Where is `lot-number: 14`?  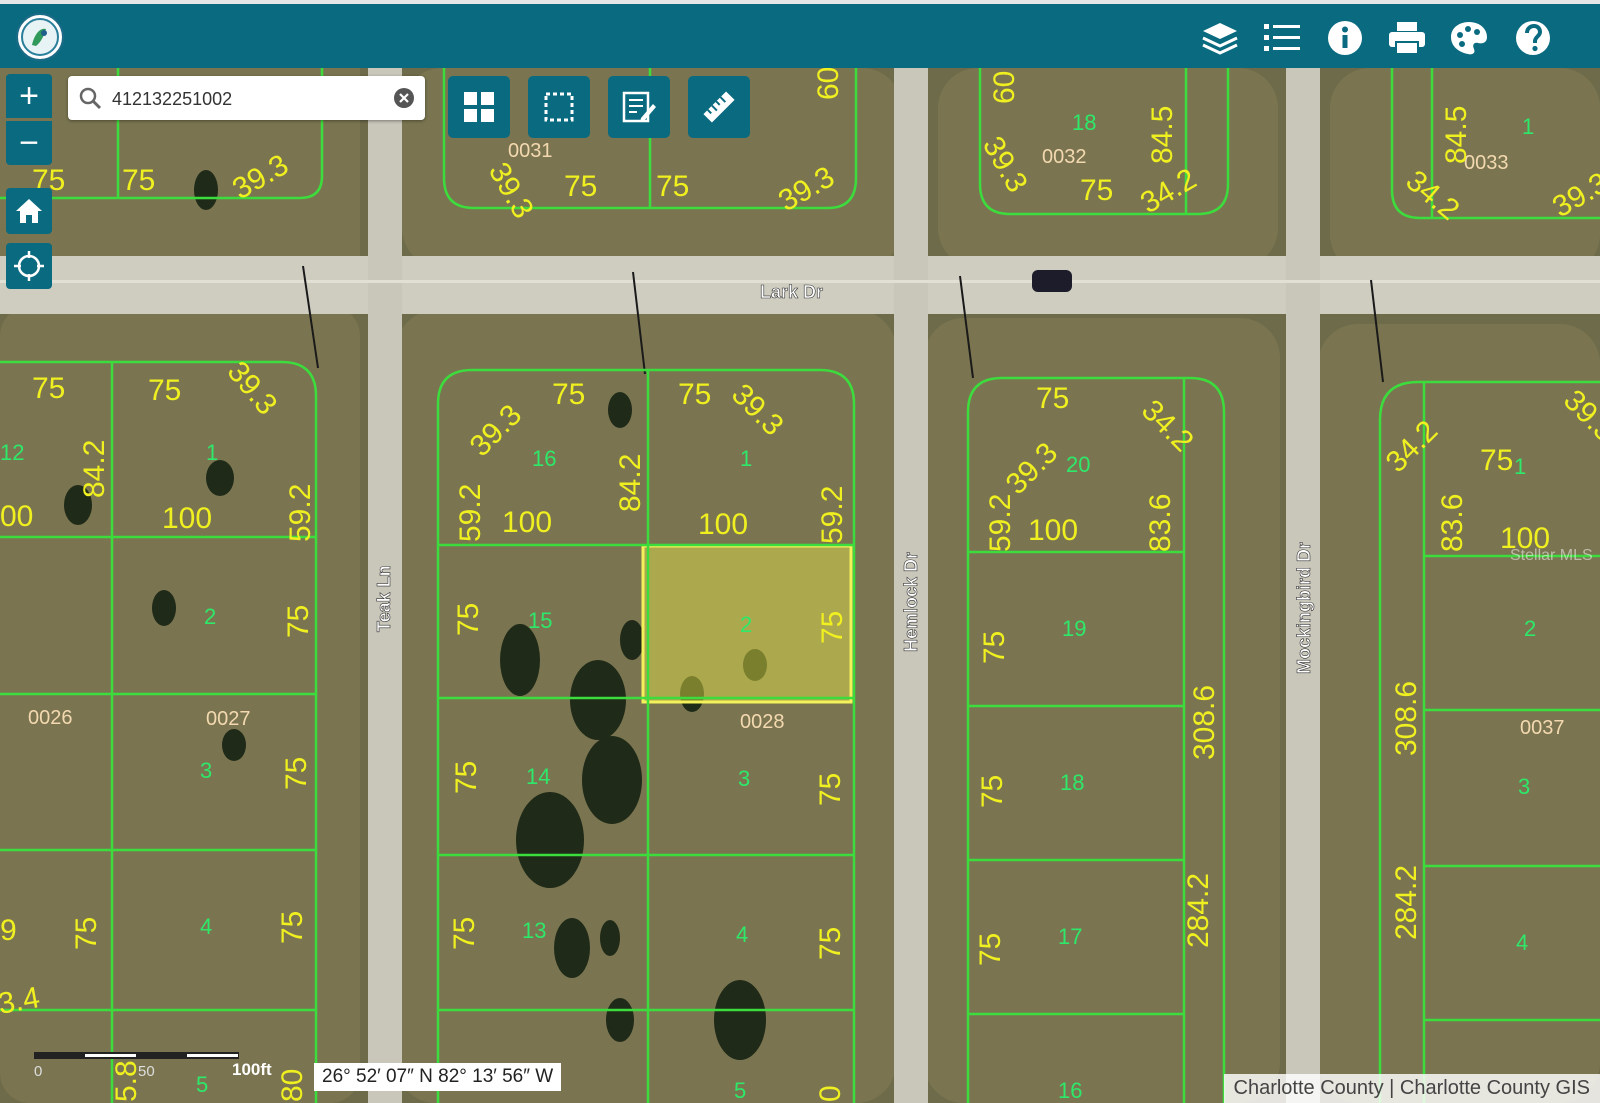 lot-number: 14 is located at coordinates (538, 776).